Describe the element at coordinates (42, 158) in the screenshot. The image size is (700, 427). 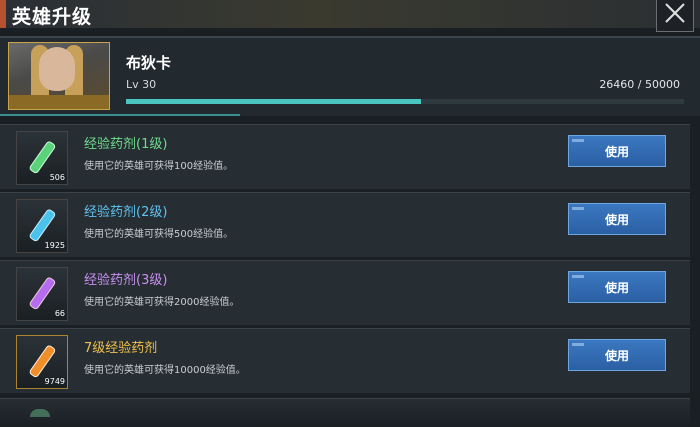
I see `item-icon-box: 506` at that location.